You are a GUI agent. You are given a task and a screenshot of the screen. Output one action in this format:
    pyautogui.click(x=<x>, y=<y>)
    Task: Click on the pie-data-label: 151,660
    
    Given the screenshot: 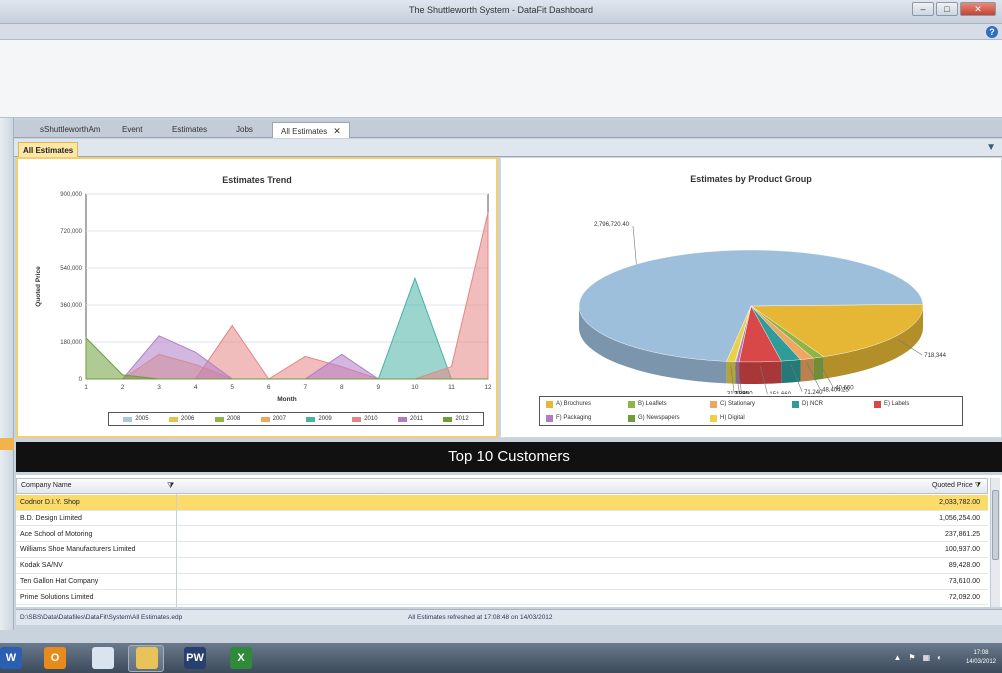 What is the action you would take?
    pyautogui.click(x=780, y=393)
    